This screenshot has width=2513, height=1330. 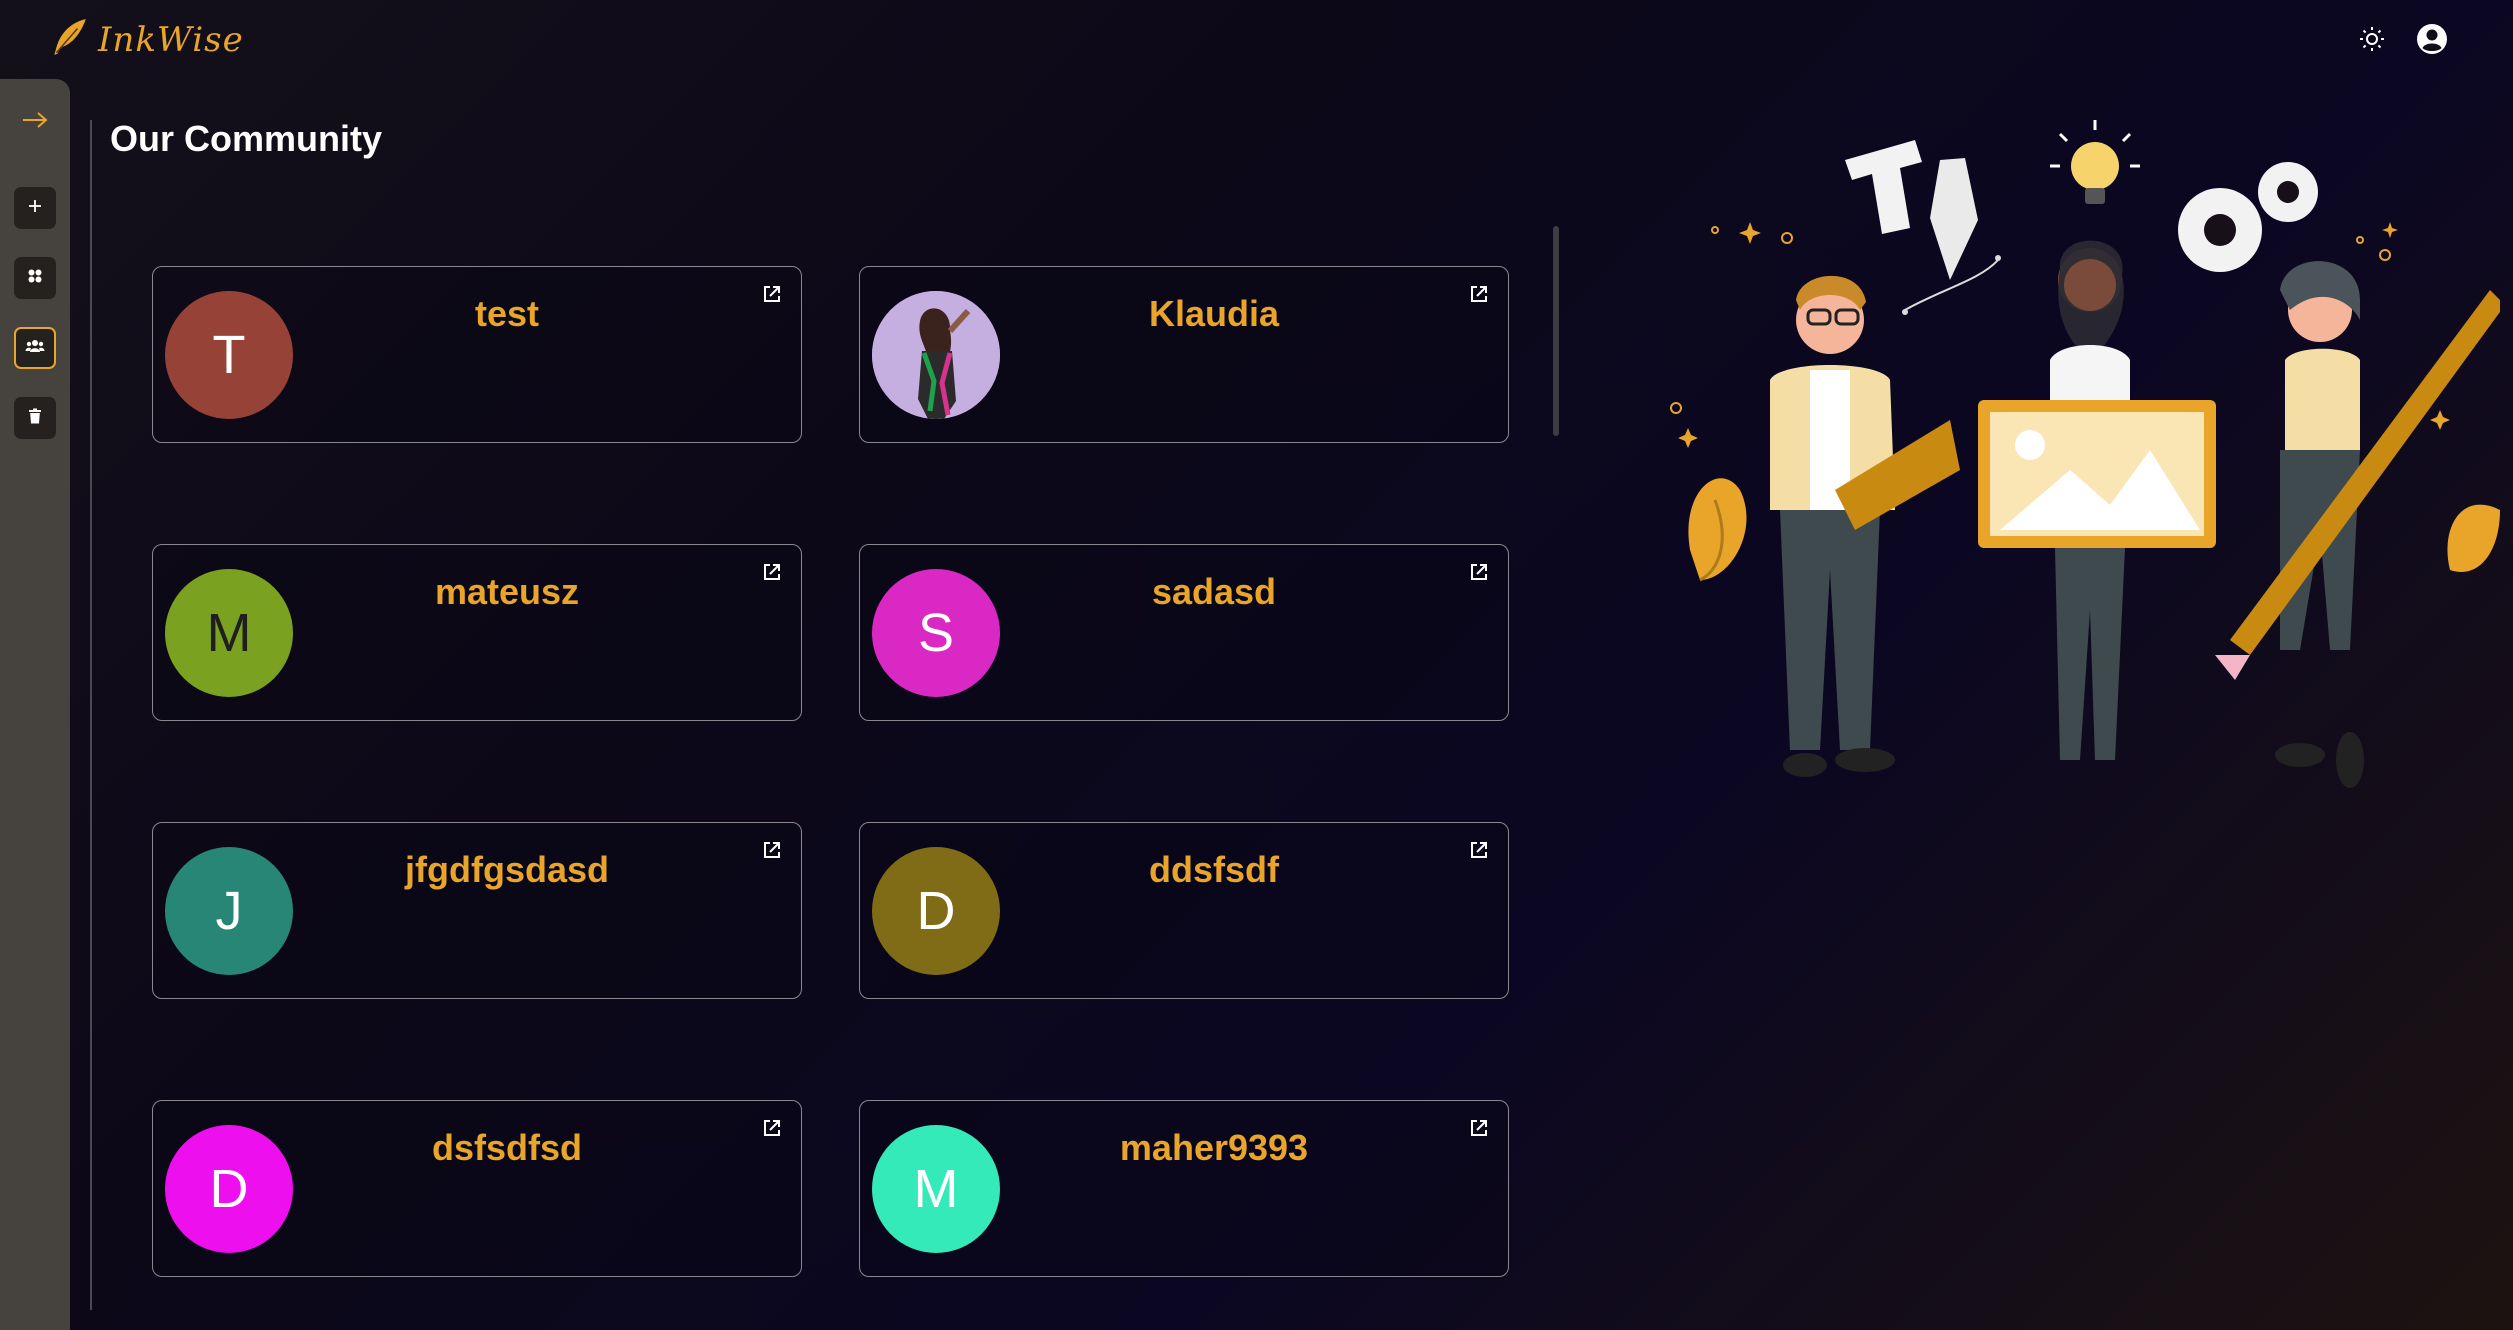 I want to click on trash-icon, so click(x=35, y=418).